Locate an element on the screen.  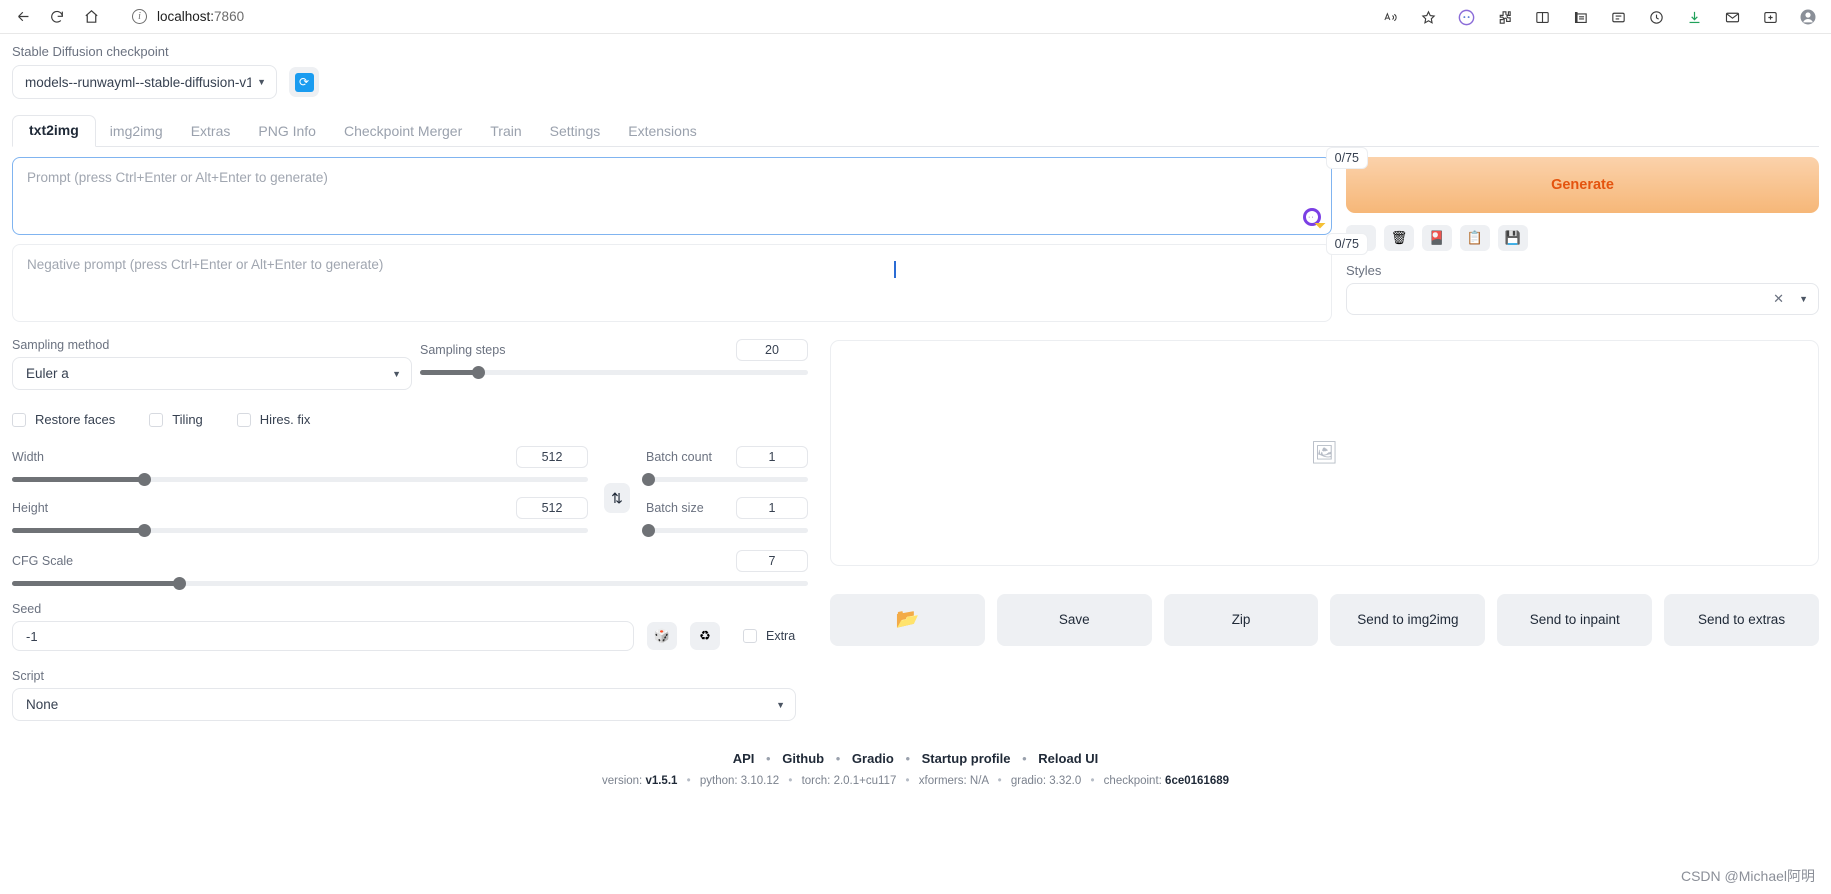
sampling-steps-slider is located at coordinates (614, 372).